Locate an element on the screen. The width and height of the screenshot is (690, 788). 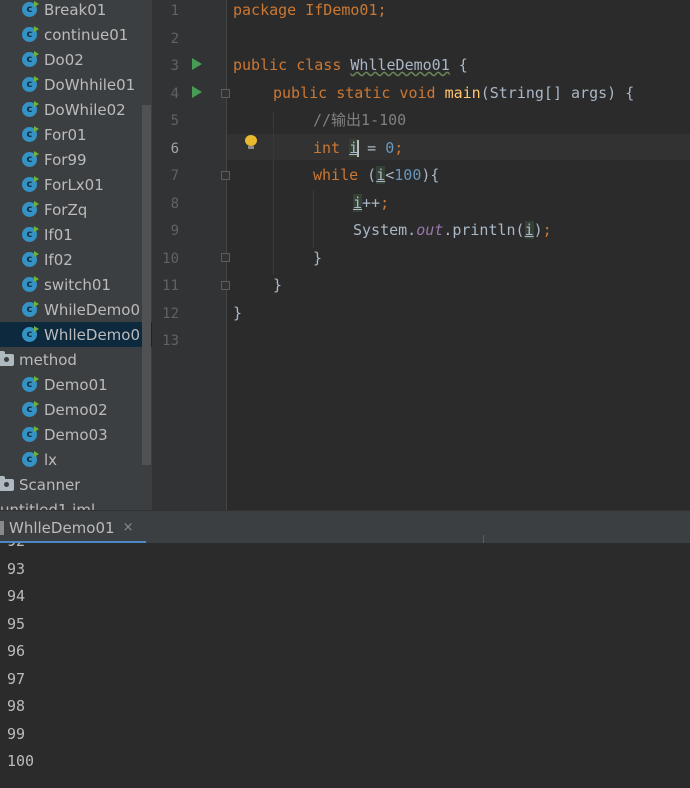
tree-item-switch01: c switch01 is located at coordinates (76, 284).